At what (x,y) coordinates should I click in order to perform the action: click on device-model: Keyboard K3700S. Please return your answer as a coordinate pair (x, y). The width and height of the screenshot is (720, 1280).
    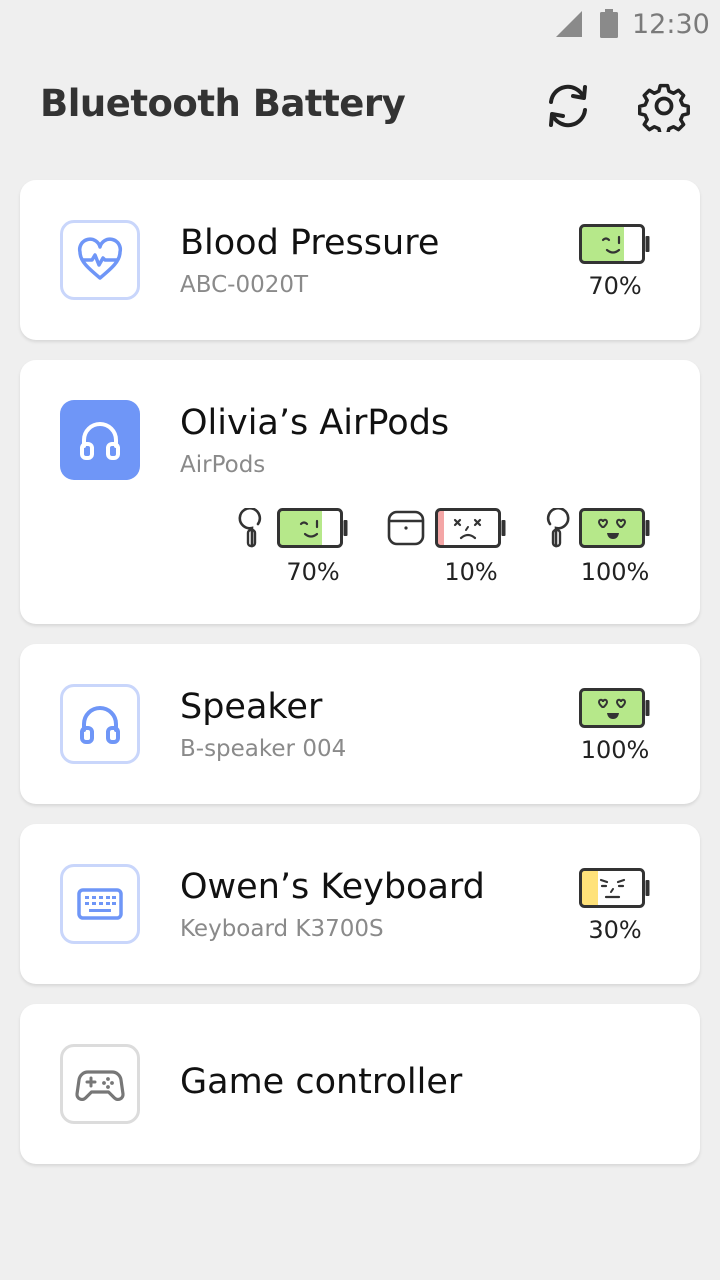
    Looking at the image, I should click on (282, 929).